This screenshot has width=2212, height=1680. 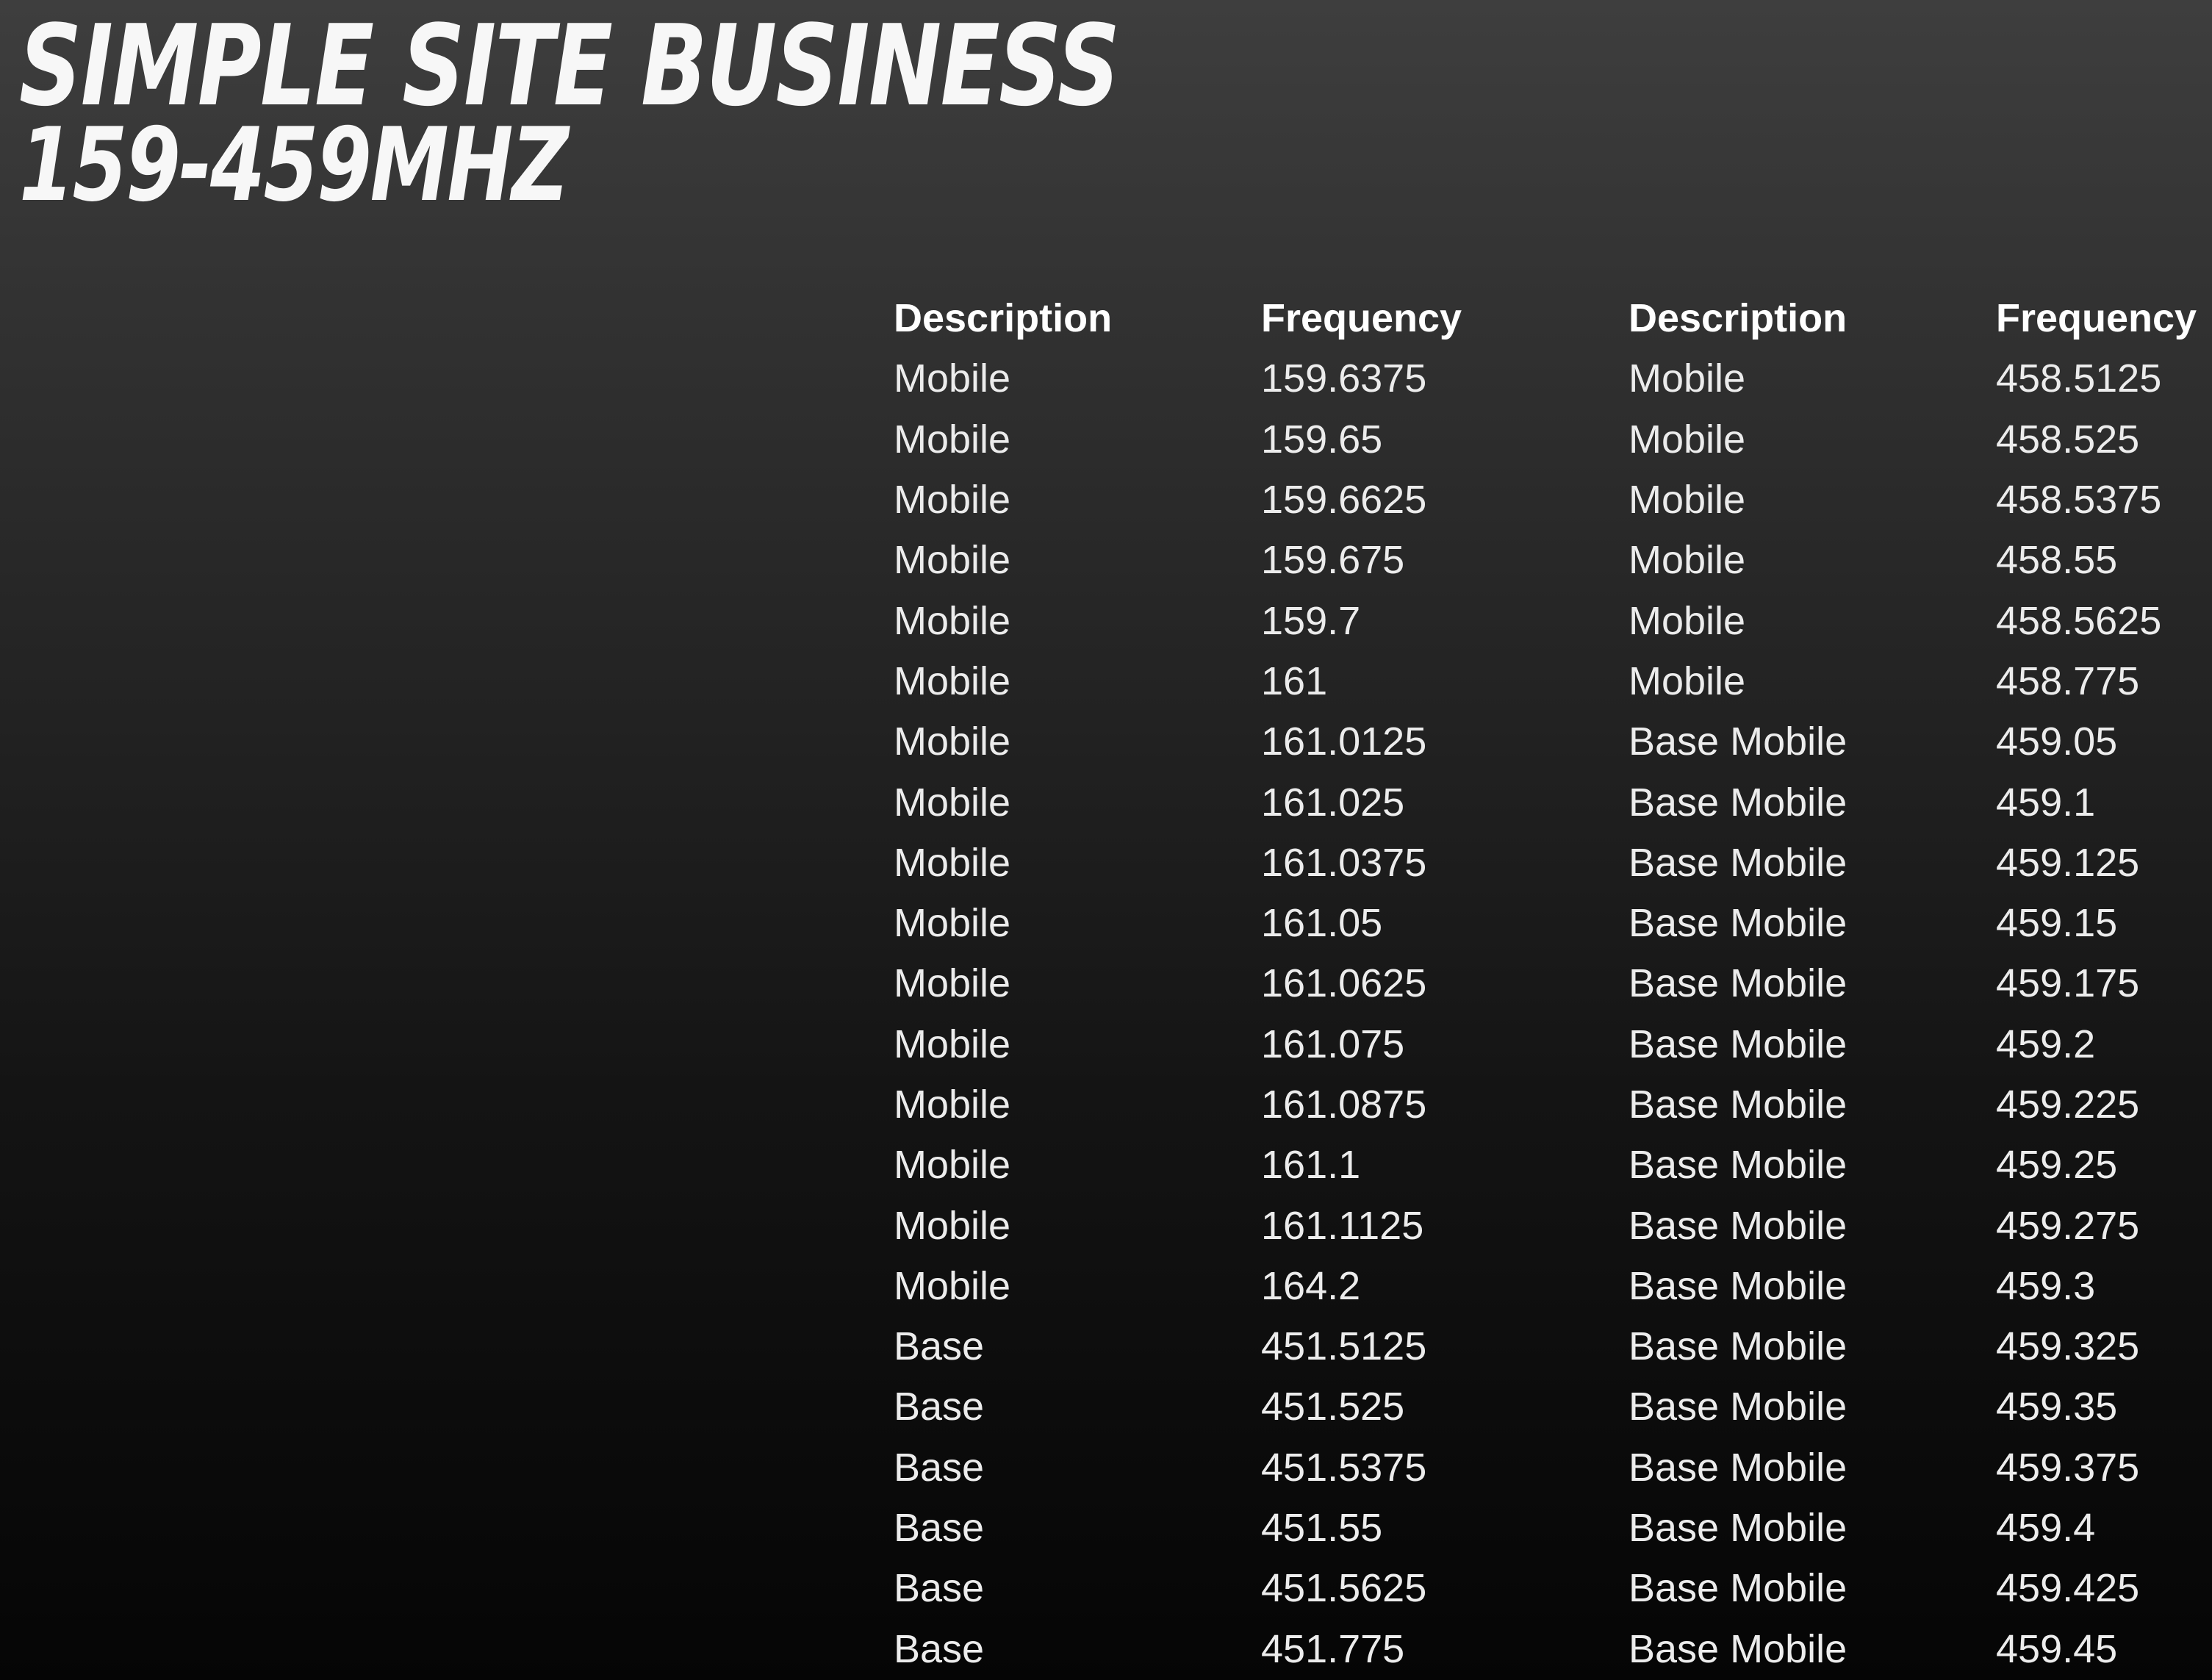 I want to click on table-row: Mobile 161.075 Base Mobile 459.2, so click(x=1553, y=1044).